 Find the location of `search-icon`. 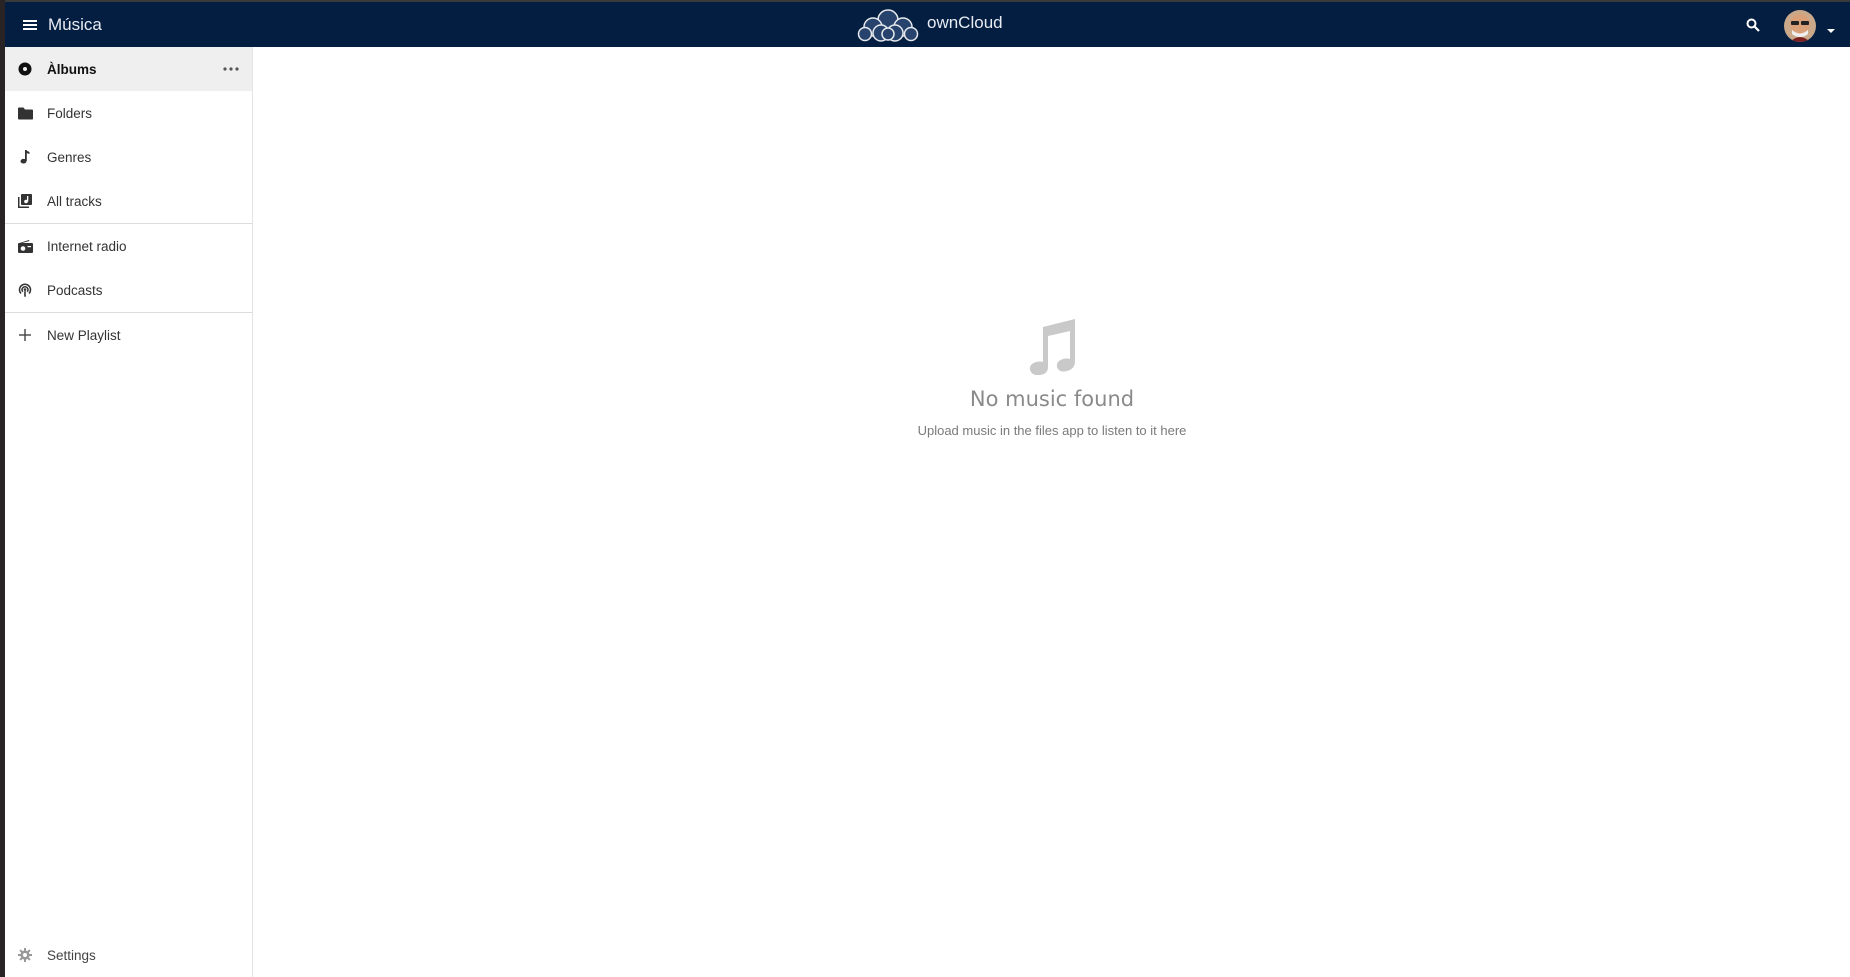

search-icon is located at coordinates (1753, 25).